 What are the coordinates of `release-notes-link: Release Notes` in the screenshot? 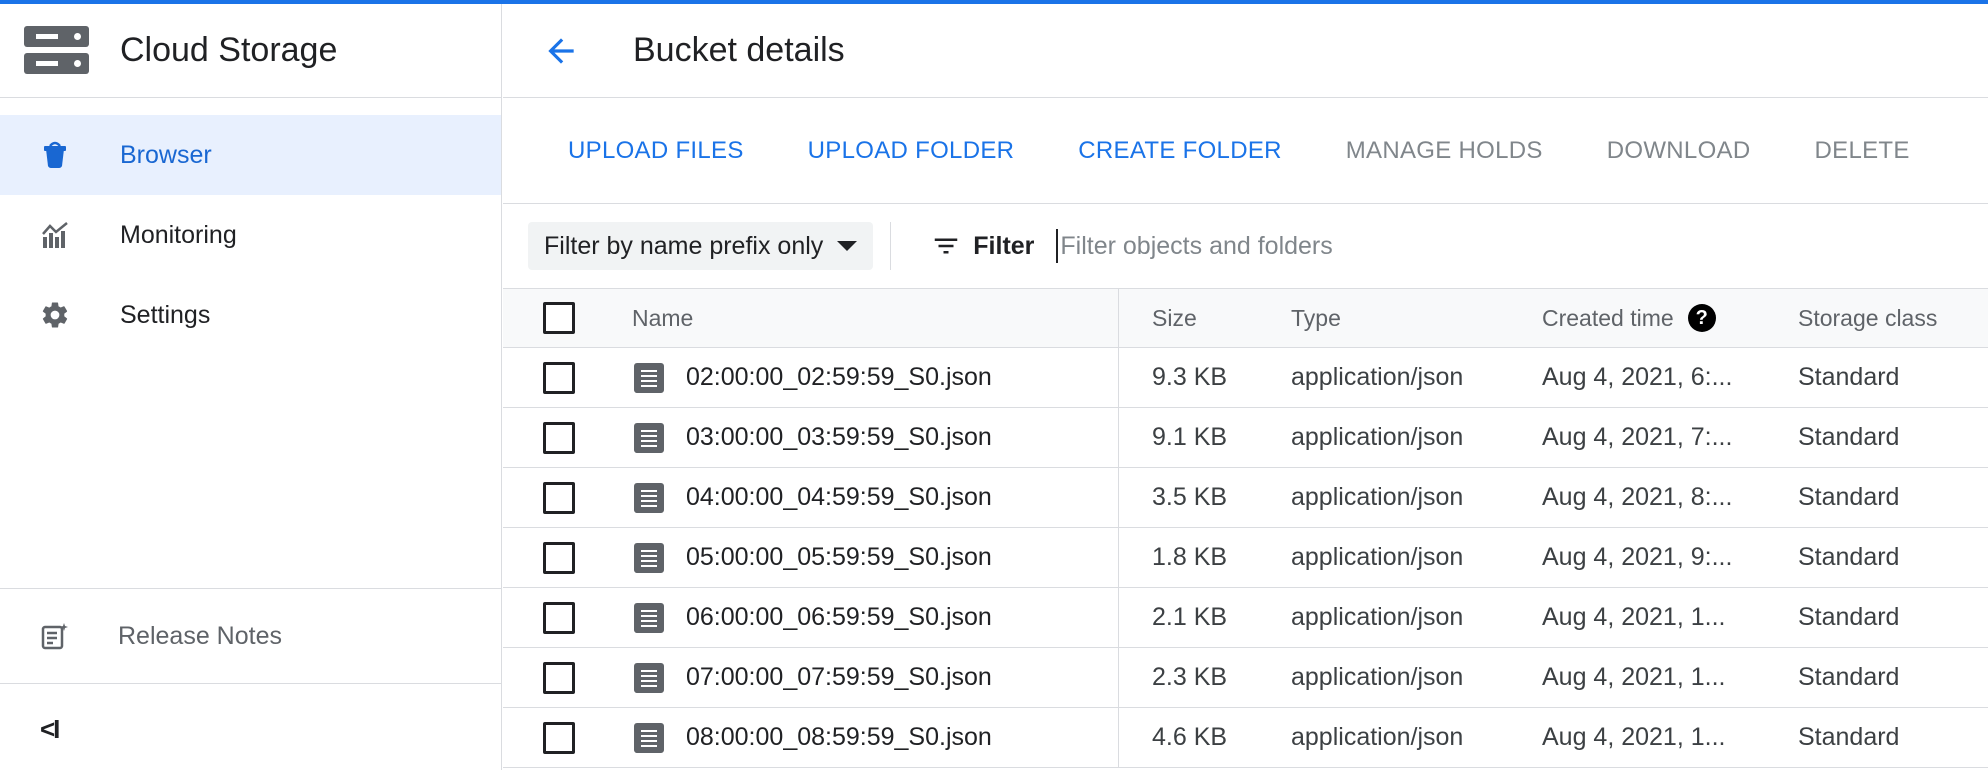 It's located at (250, 636).